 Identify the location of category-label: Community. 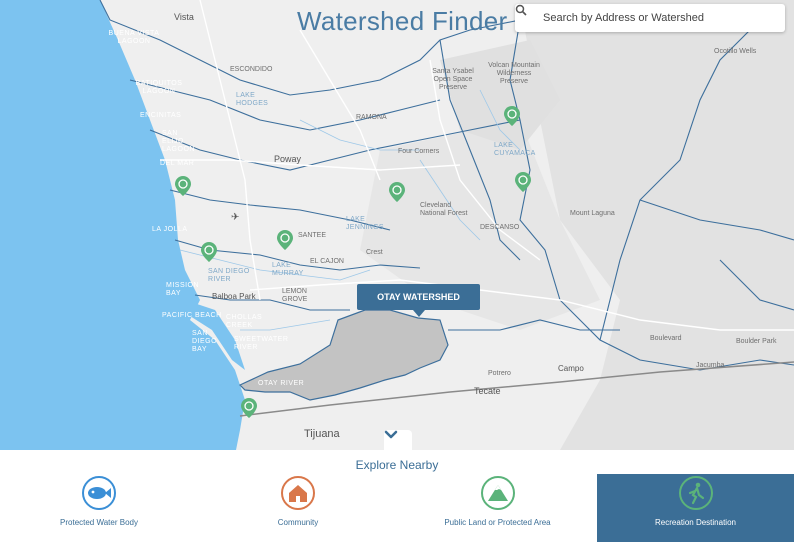
(298, 522).